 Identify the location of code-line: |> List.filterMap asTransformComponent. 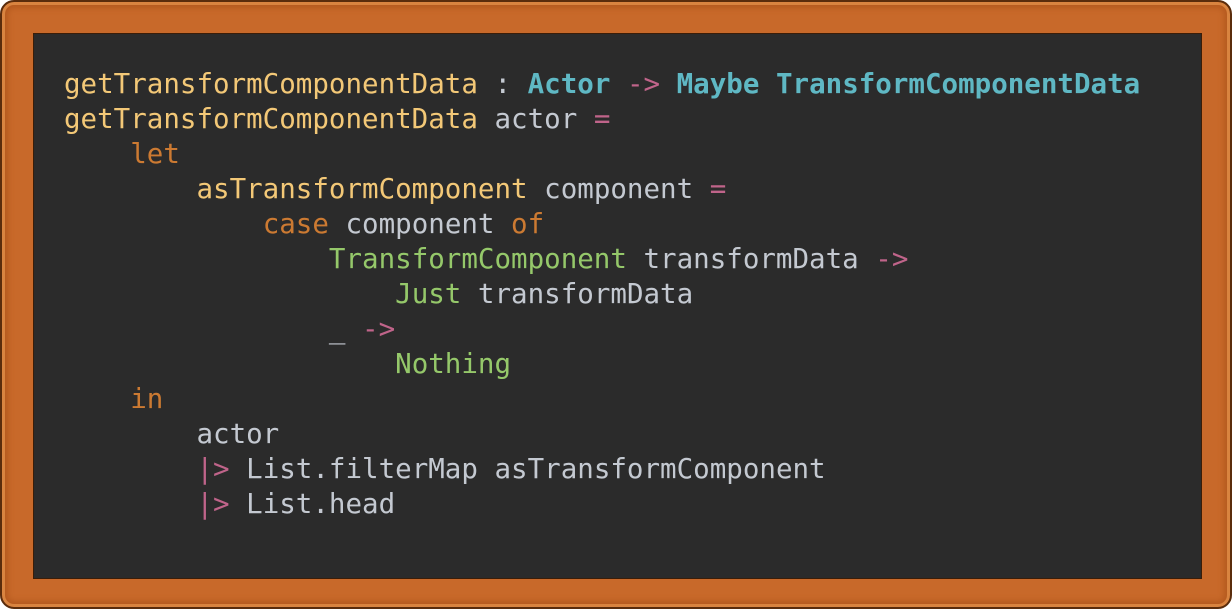
(602, 469).